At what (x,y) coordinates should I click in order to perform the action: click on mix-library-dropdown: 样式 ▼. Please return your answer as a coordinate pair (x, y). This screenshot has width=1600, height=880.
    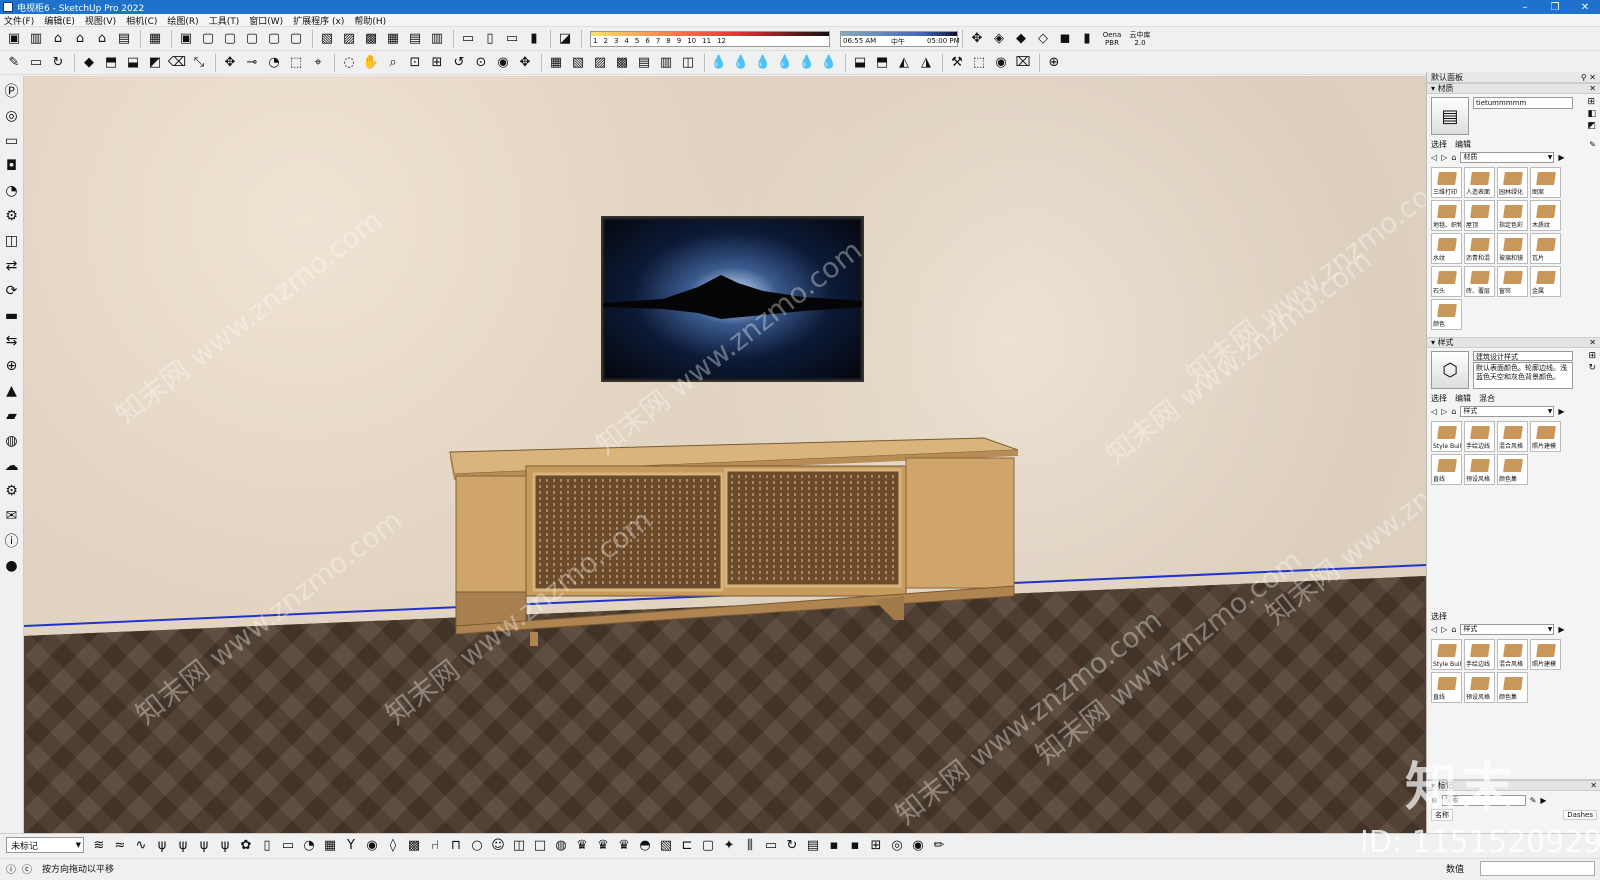
    Looking at the image, I should click on (1507, 629).